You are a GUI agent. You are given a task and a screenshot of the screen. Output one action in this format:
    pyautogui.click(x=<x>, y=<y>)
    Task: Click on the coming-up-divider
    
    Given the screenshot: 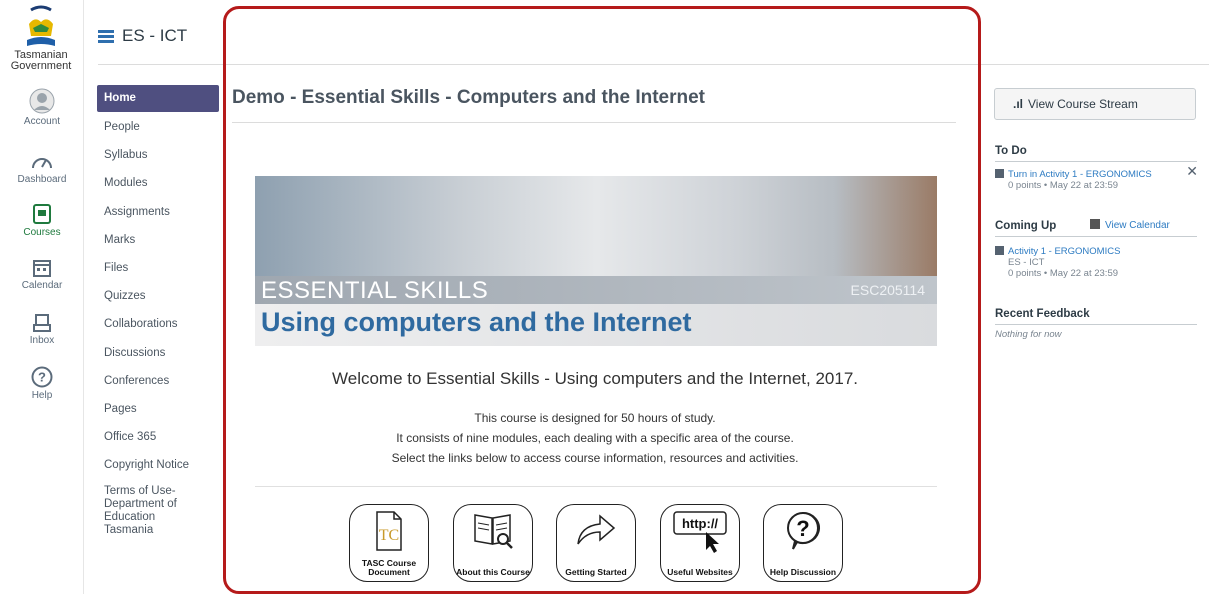 What is the action you would take?
    pyautogui.click(x=1096, y=236)
    